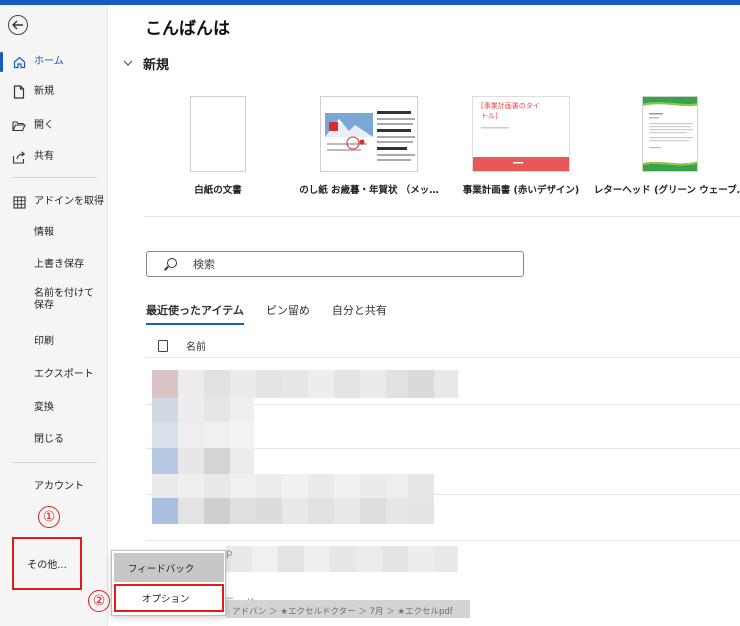 The image size is (740, 626). I want to click on grid-icon, so click(19, 202).